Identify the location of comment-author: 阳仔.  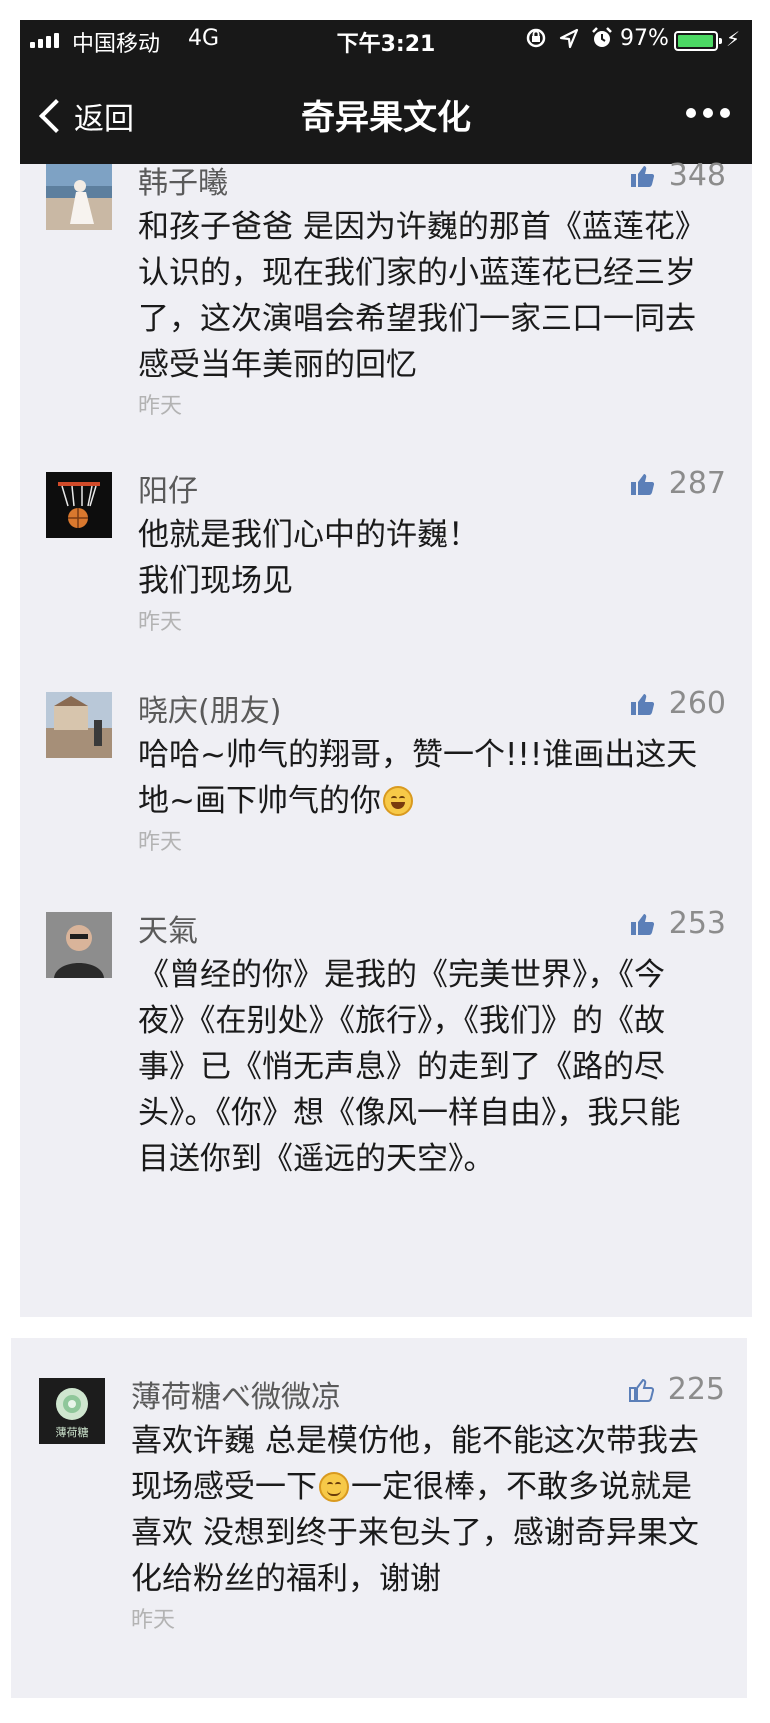
(168, 488).